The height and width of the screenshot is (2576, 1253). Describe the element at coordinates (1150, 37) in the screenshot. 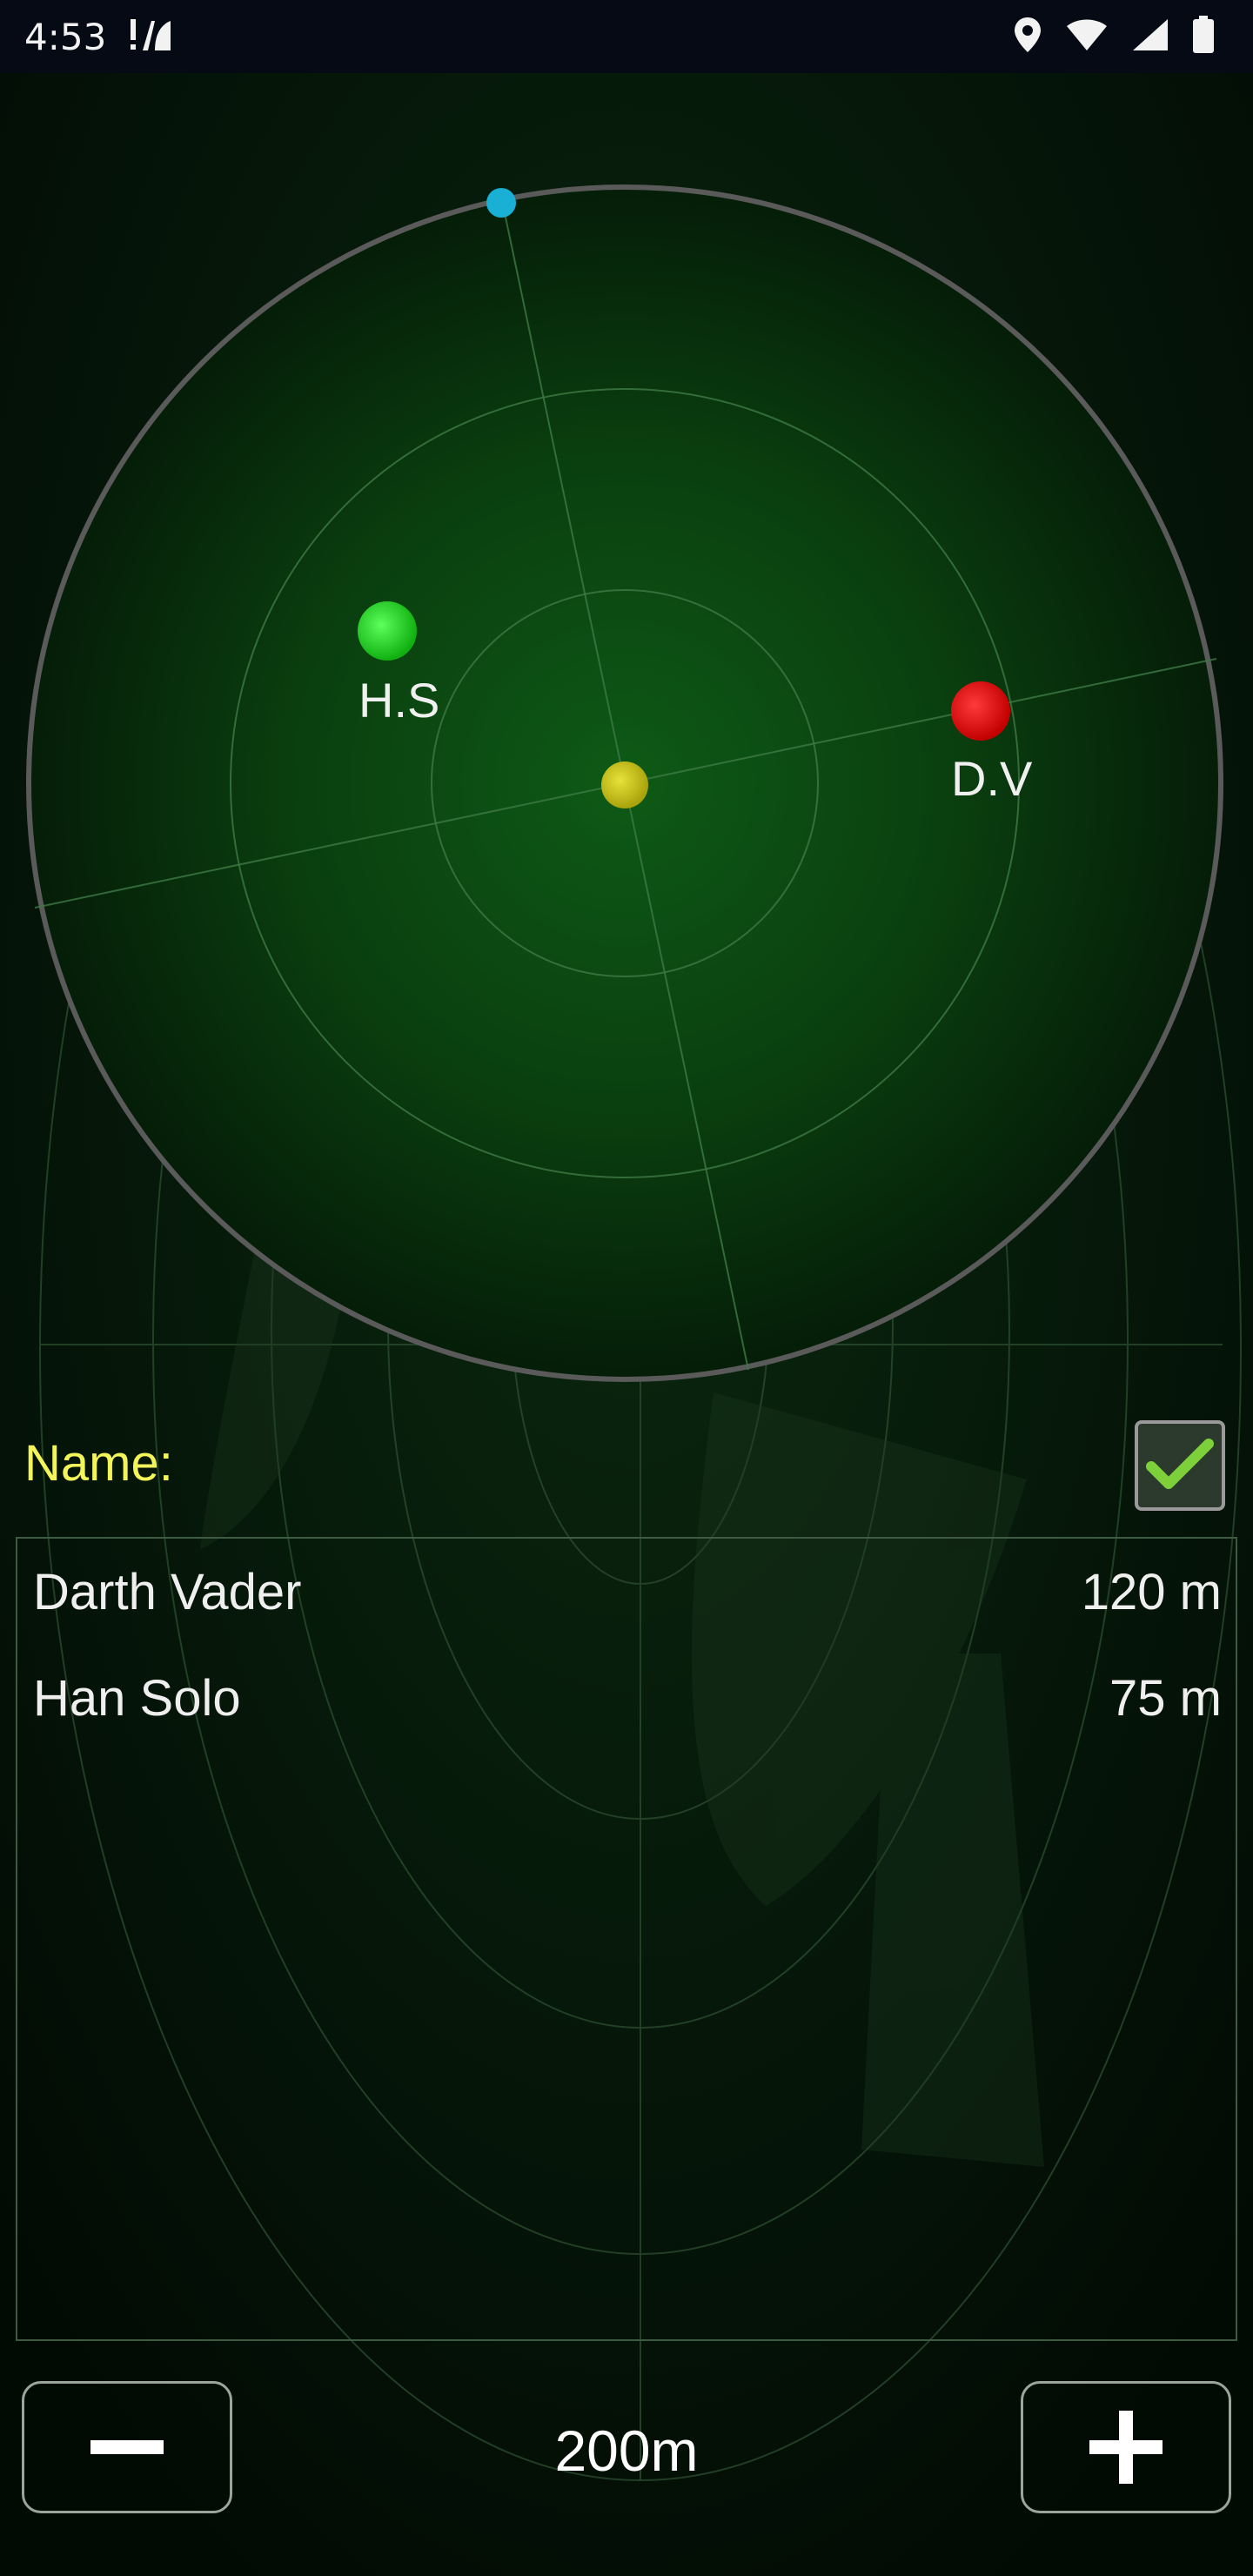

I see `cellular-signal-icon` at that location.